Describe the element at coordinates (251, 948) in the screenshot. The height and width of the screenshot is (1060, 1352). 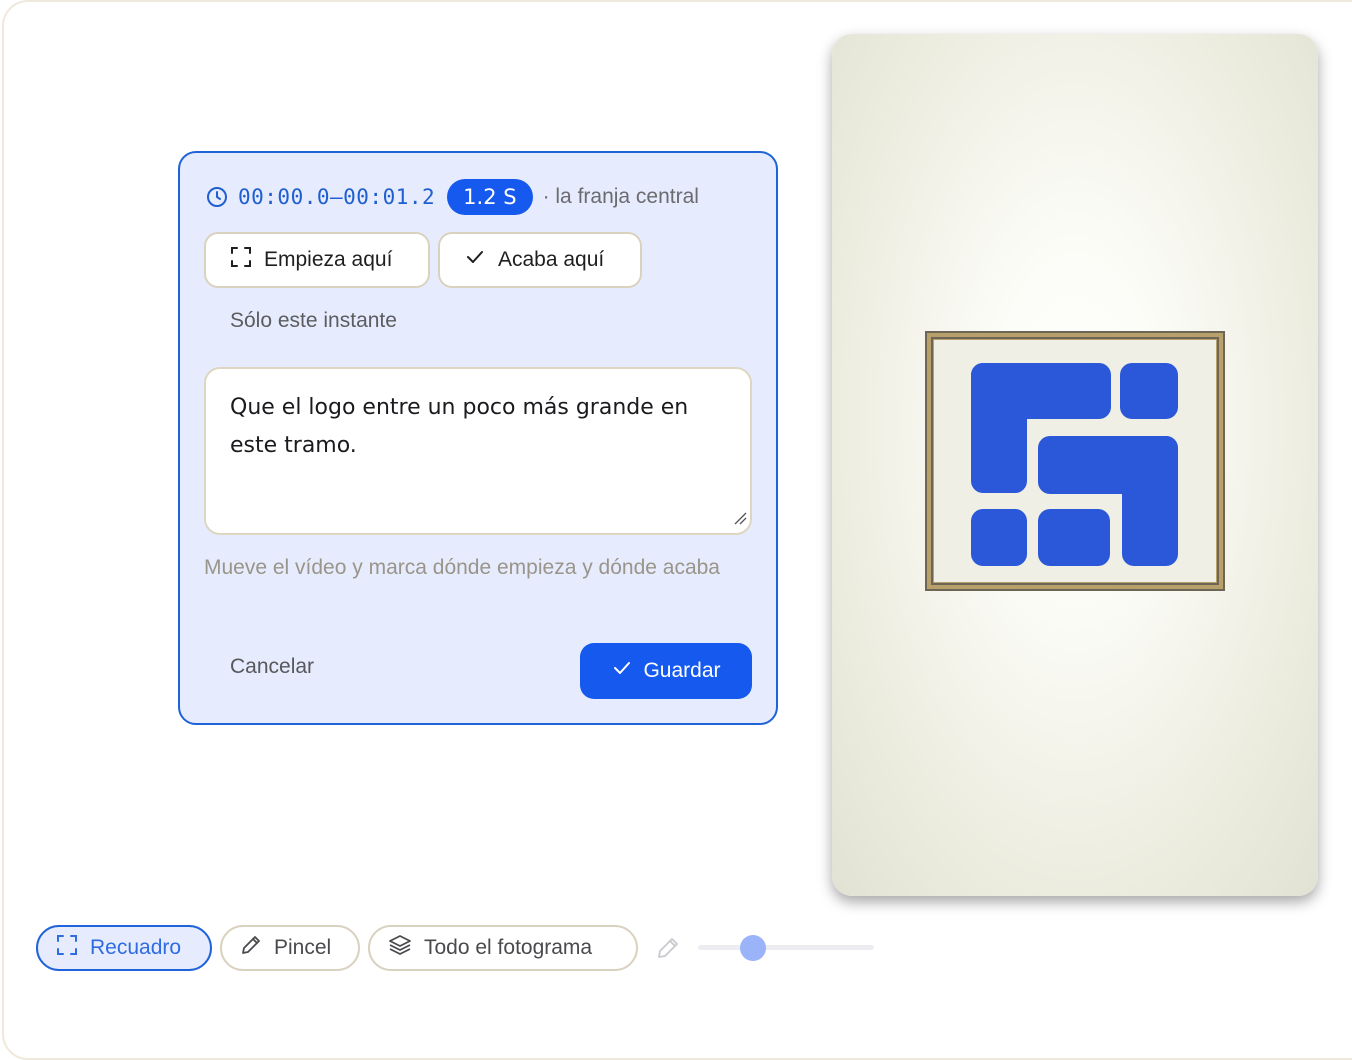
I see `brush-icon` at that location.